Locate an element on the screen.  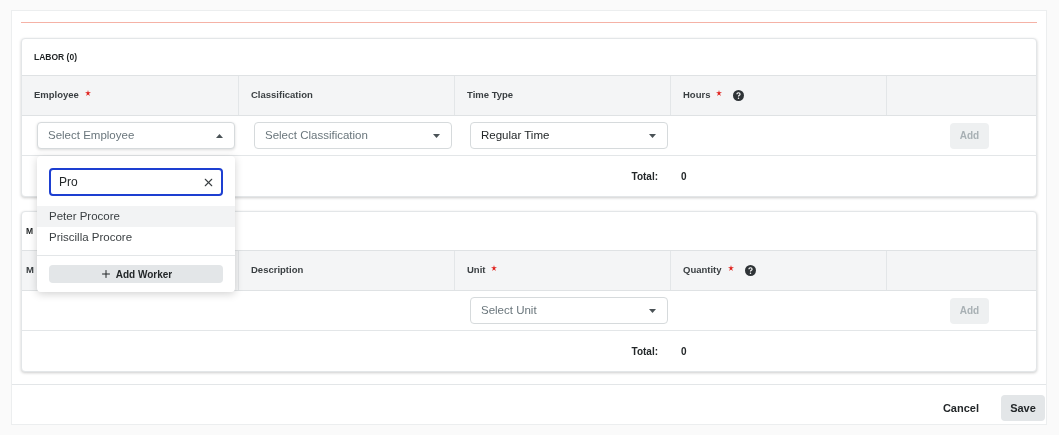
column-header: M is located at coordinates (30, 270).